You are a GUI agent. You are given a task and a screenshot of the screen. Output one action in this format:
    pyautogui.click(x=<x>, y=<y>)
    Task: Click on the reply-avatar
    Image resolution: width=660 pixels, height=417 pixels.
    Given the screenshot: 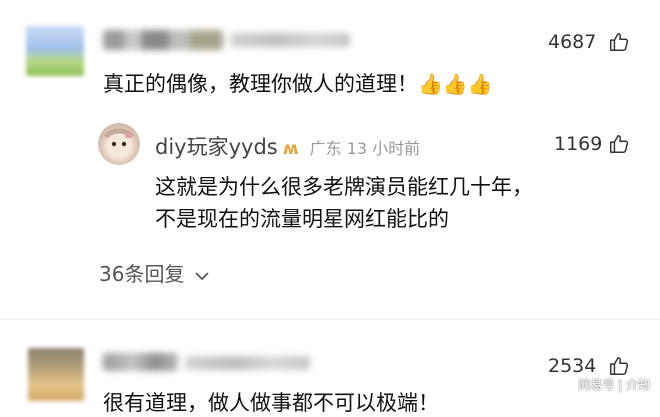 What is the action you would take?
    pyautogui.click(x=119, y=144)
    